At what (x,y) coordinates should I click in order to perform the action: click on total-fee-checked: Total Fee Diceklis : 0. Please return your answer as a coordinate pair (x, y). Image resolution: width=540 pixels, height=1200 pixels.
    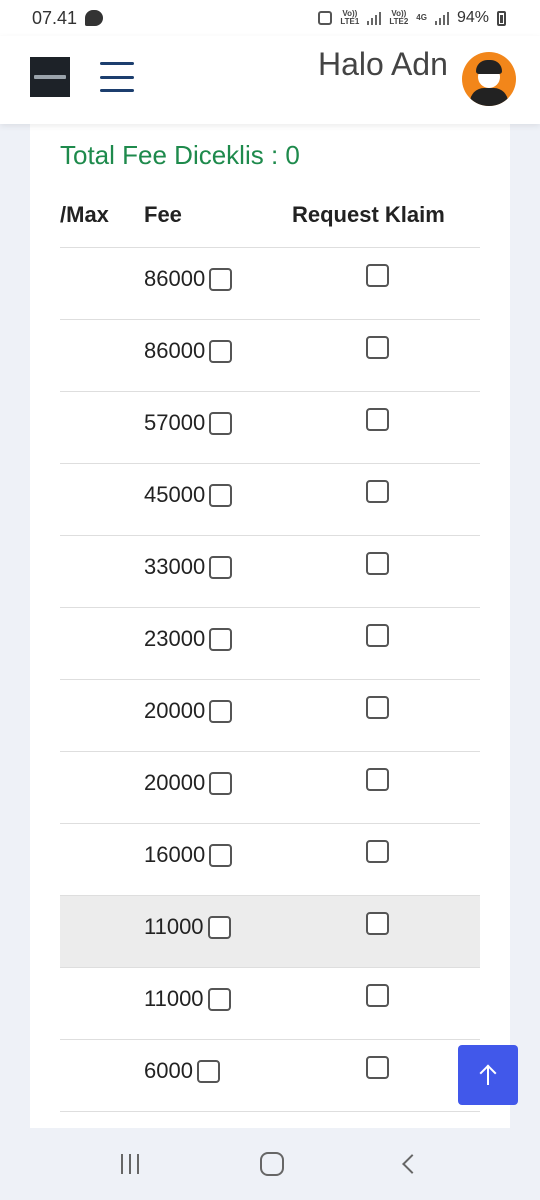
    Looking at the image, I should click on (180, 155).